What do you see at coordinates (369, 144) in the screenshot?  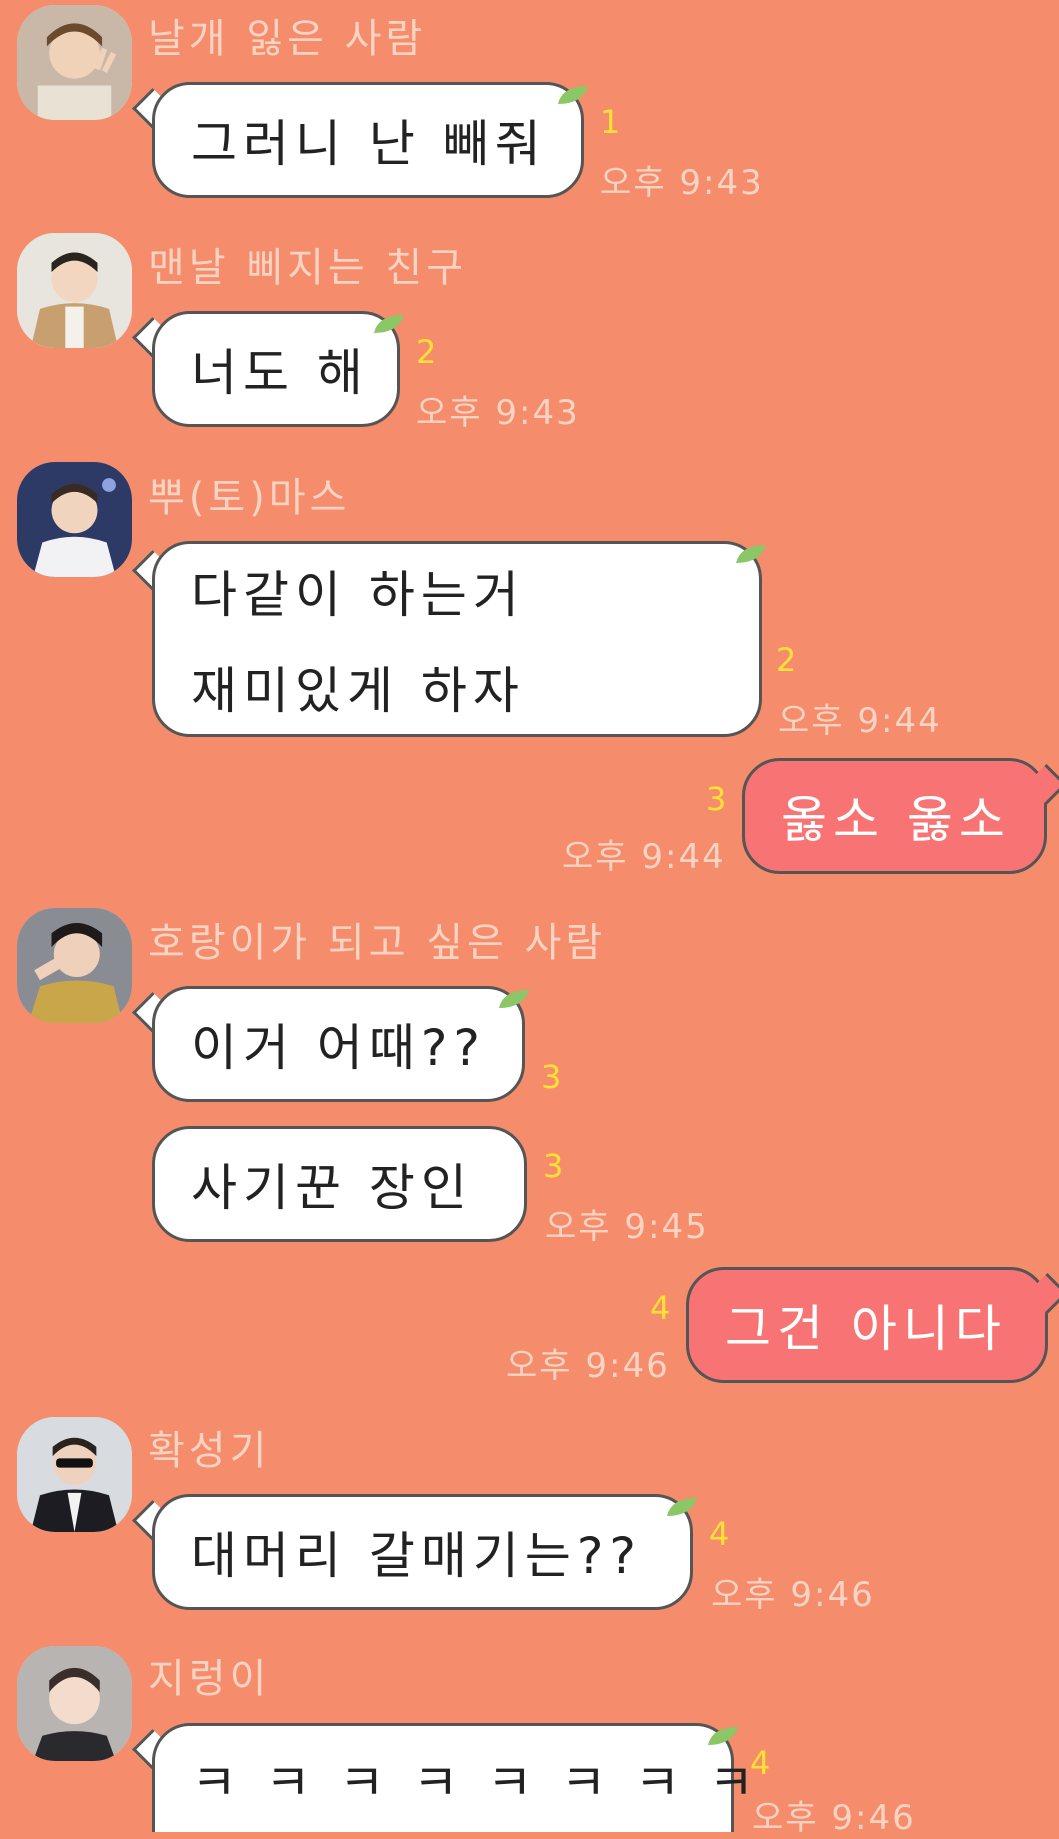 I see `message-text: 그러니 난 빼줘` at bounding box center [369, 144].